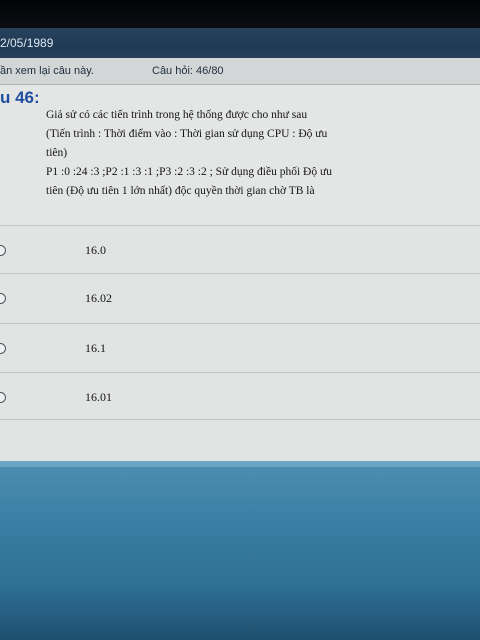 This screenshot has width=480, height=640. What do you see at coordinates (20, 97) in the screenshot?
I see `question-title: u 46:` at bounding box center [20, 97].